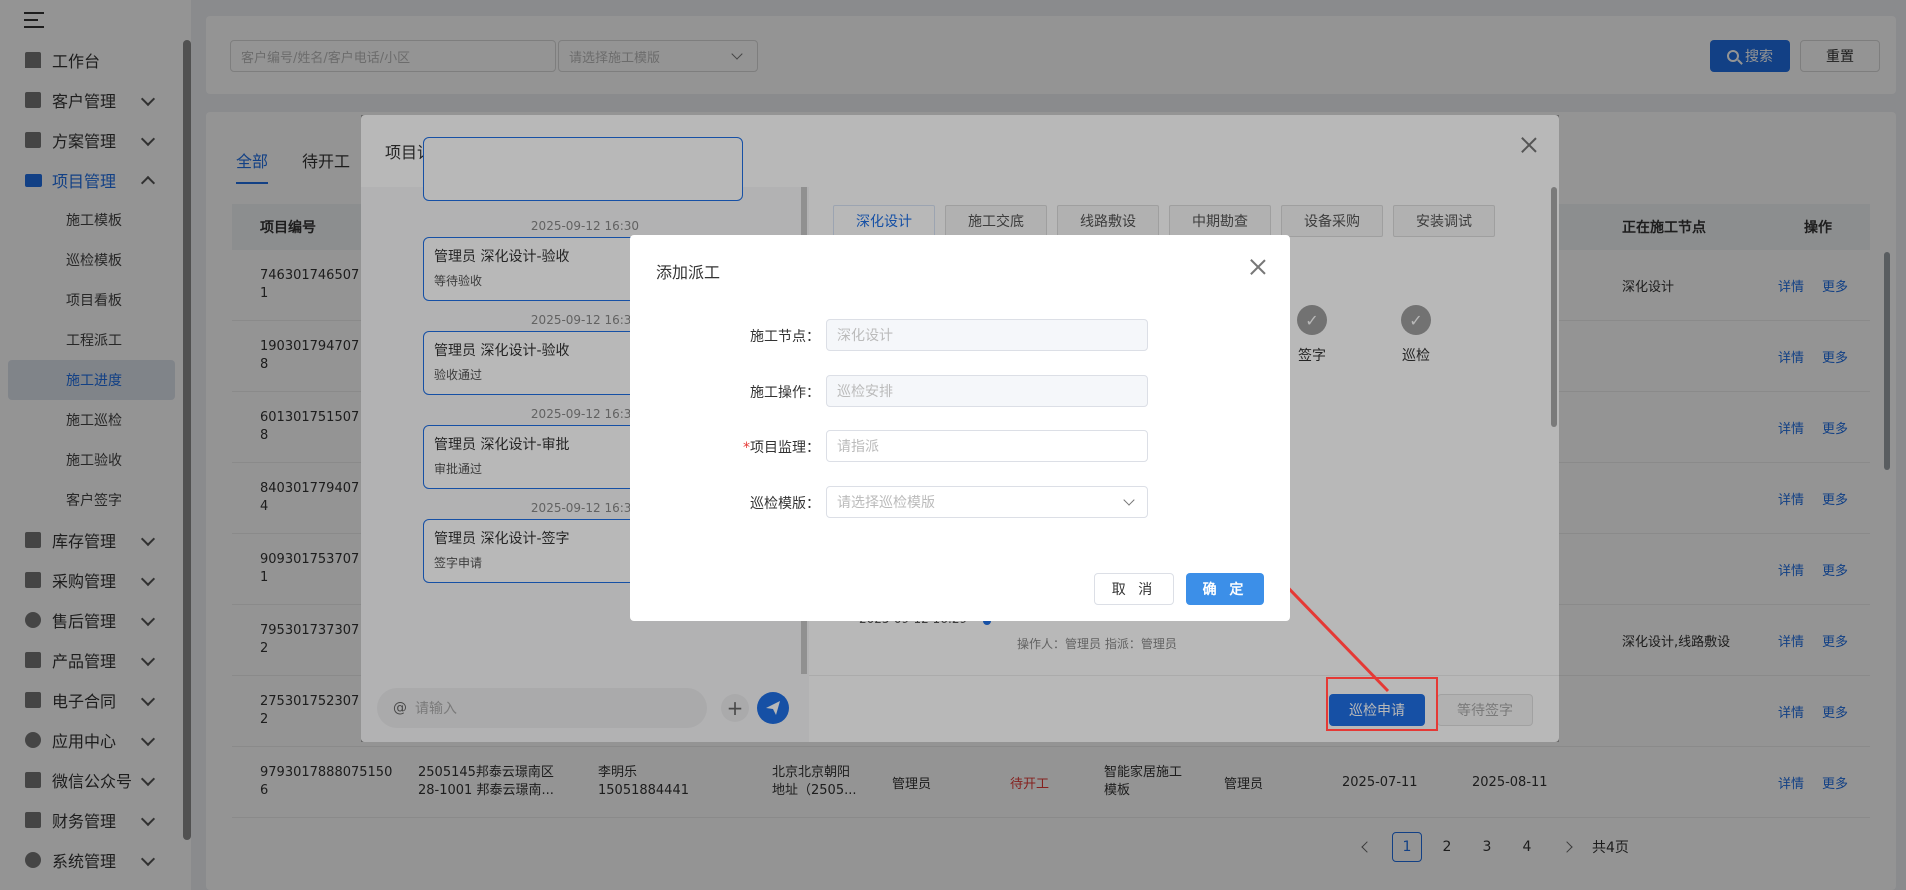  What do you see at coordinates (987, 391) in the screenshot?
I see `construction-operation-field: 巡检安排` at bounding box center [987, 391].